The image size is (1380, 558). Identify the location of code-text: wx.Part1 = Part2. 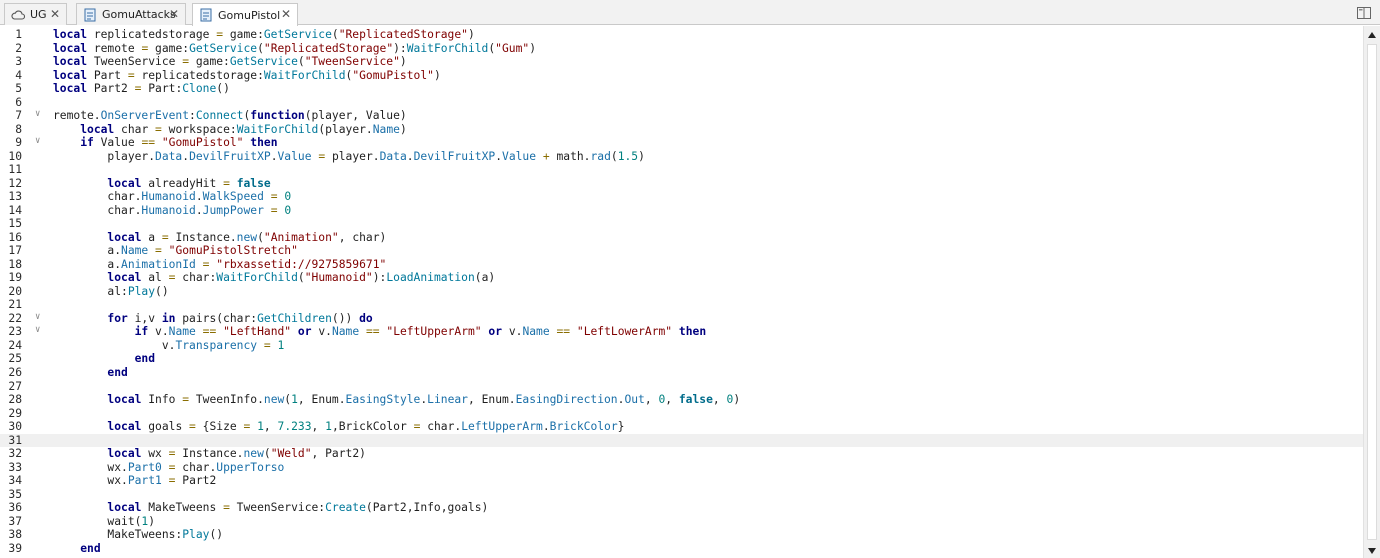
(135, 481).